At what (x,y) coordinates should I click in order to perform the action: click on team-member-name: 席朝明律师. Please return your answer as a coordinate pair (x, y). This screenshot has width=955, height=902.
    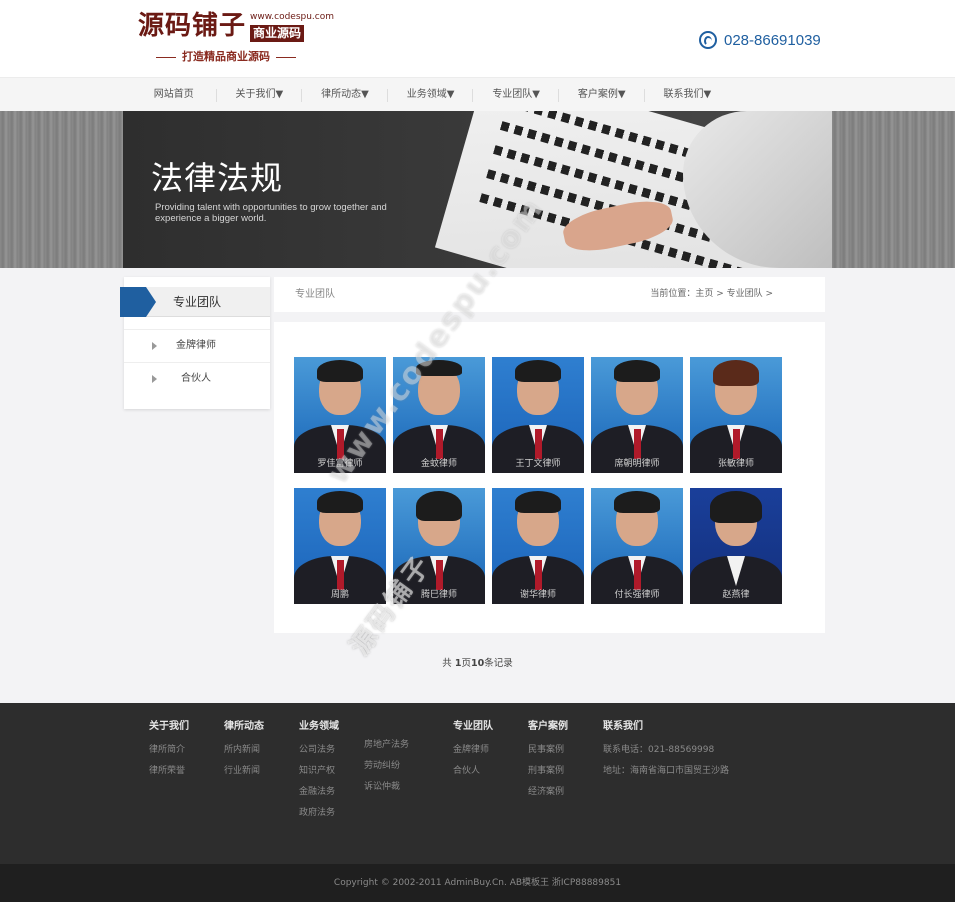
    Looking at the image, I should click on (637, 464).